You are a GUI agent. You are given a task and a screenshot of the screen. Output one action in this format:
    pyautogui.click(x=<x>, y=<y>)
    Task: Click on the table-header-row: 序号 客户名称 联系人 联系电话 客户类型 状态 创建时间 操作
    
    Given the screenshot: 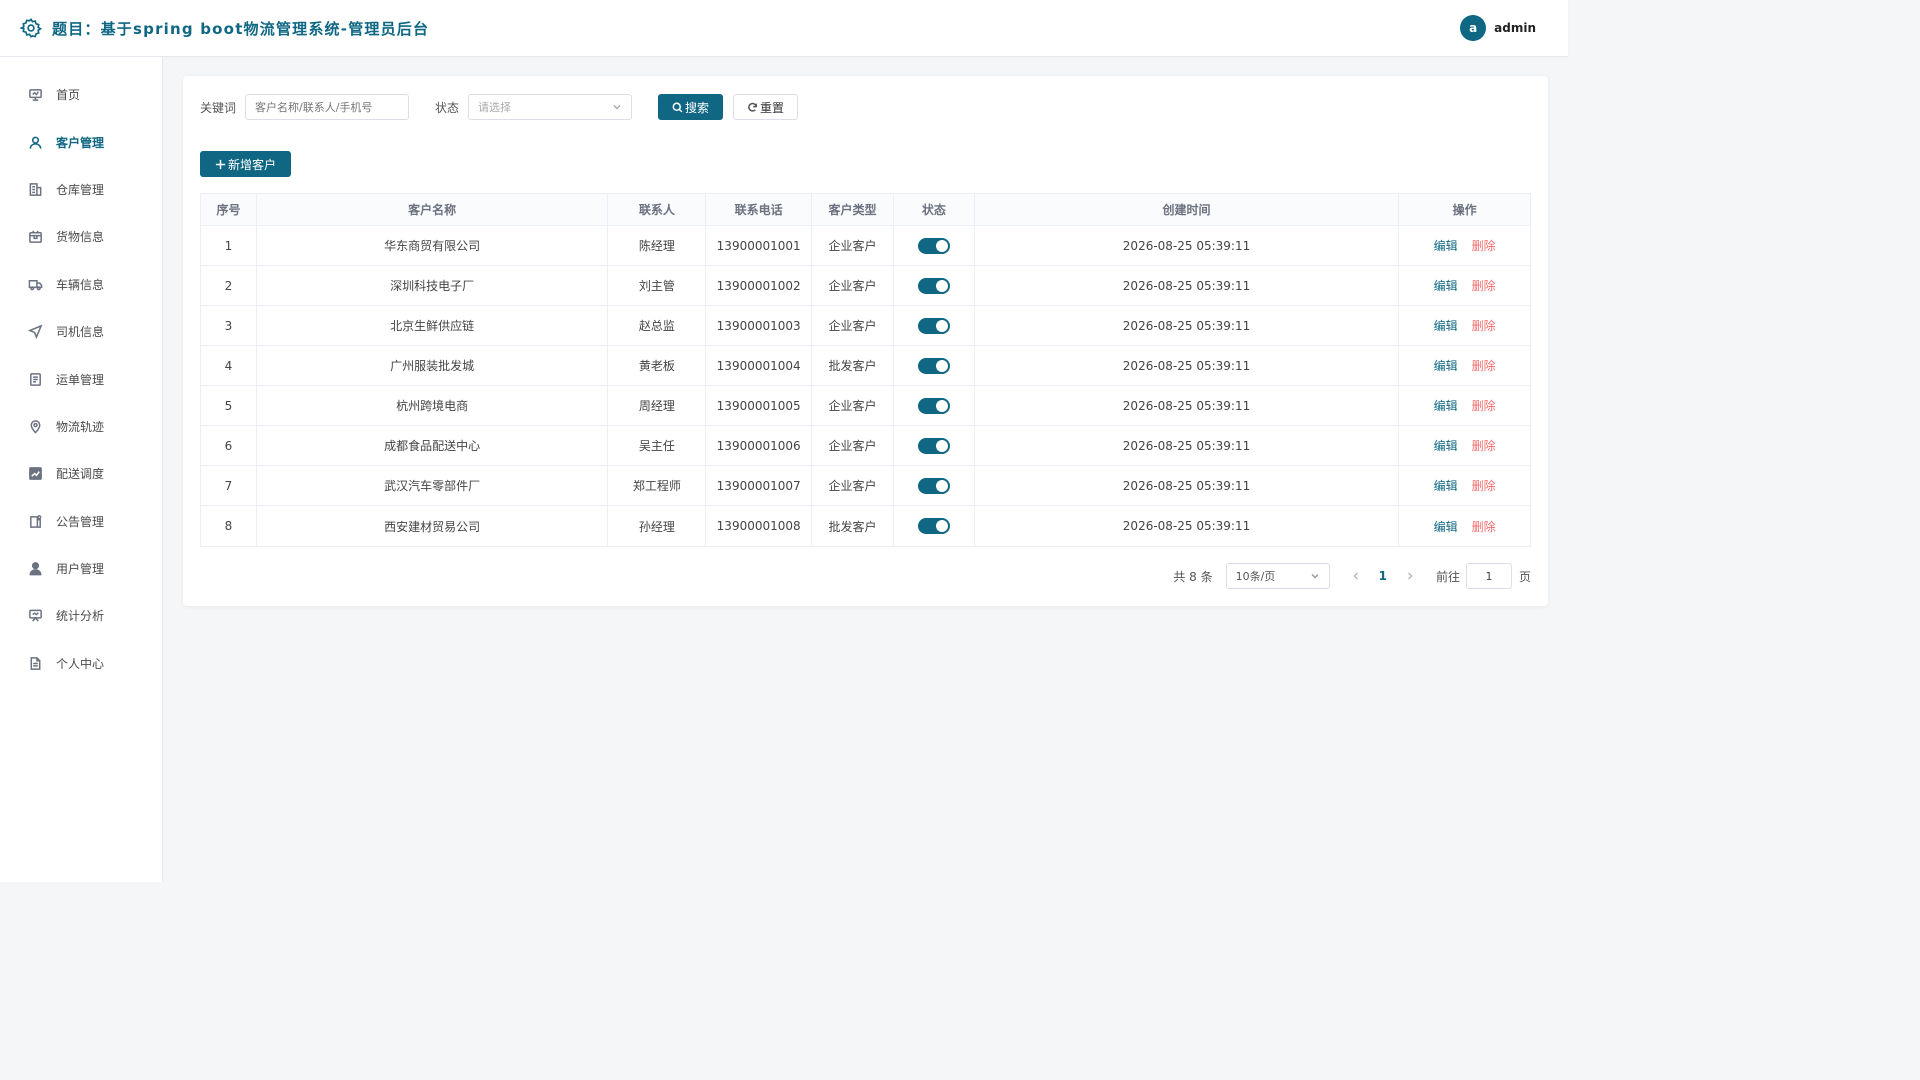 What is the action you would take?
    pyautogui.click(x=865, y=210)
    